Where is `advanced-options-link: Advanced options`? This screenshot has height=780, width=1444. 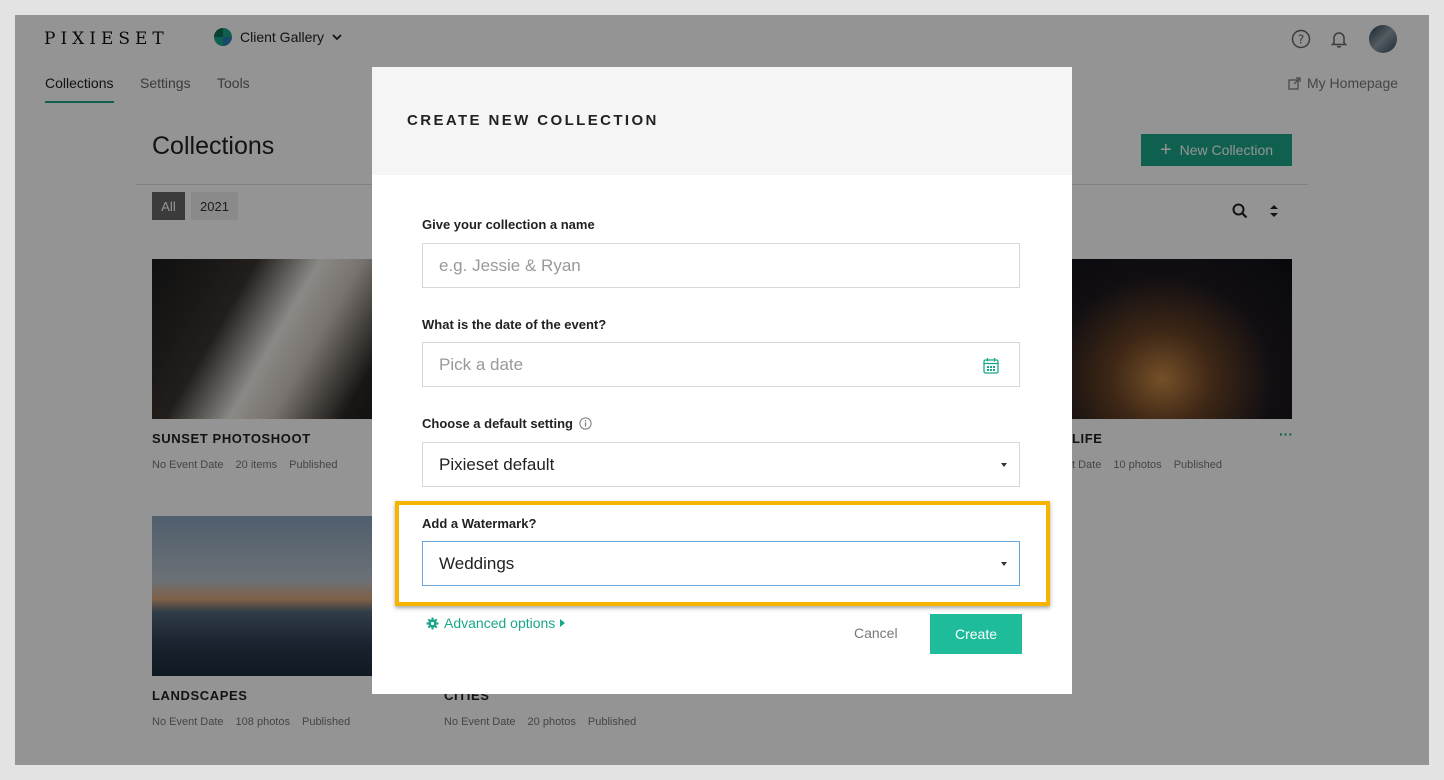
advanced-options-link: Advanced options is located at coordinates (496, 623).